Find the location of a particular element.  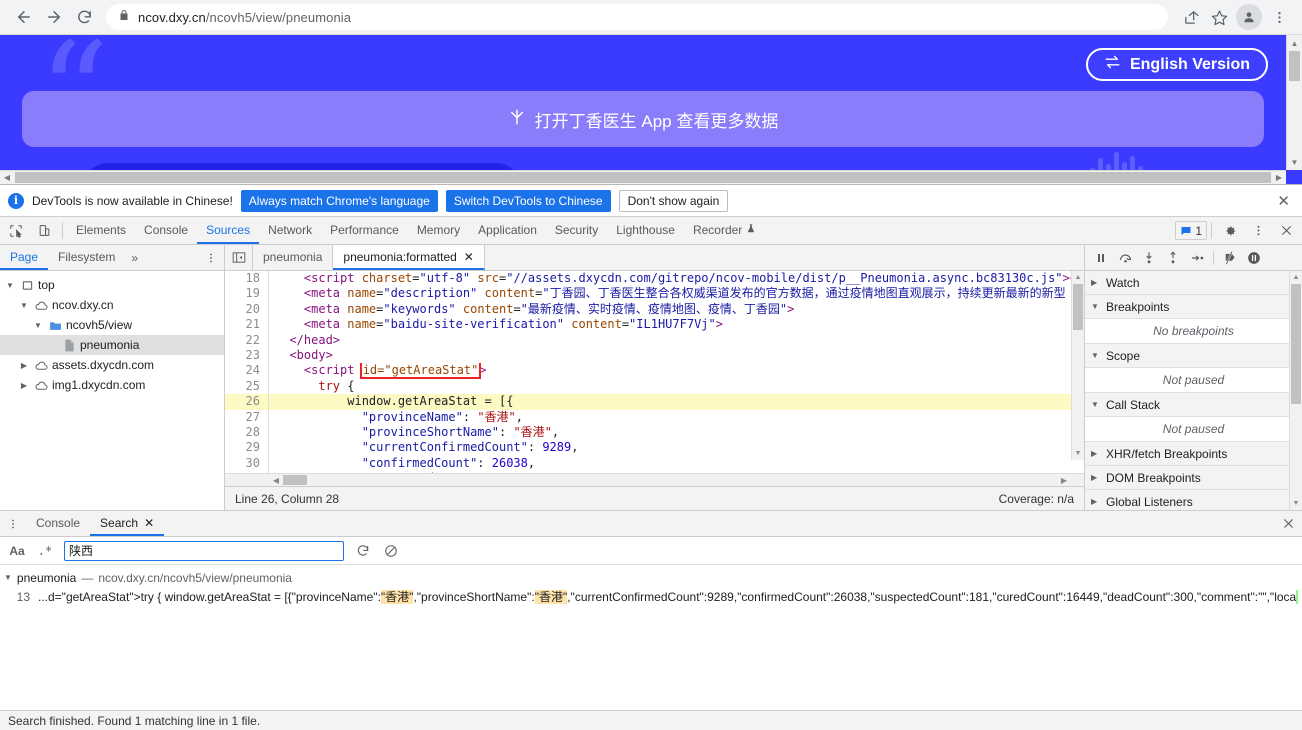

scroll-right-arrow-icon: ▶ is located at coordinates (1279, 177).